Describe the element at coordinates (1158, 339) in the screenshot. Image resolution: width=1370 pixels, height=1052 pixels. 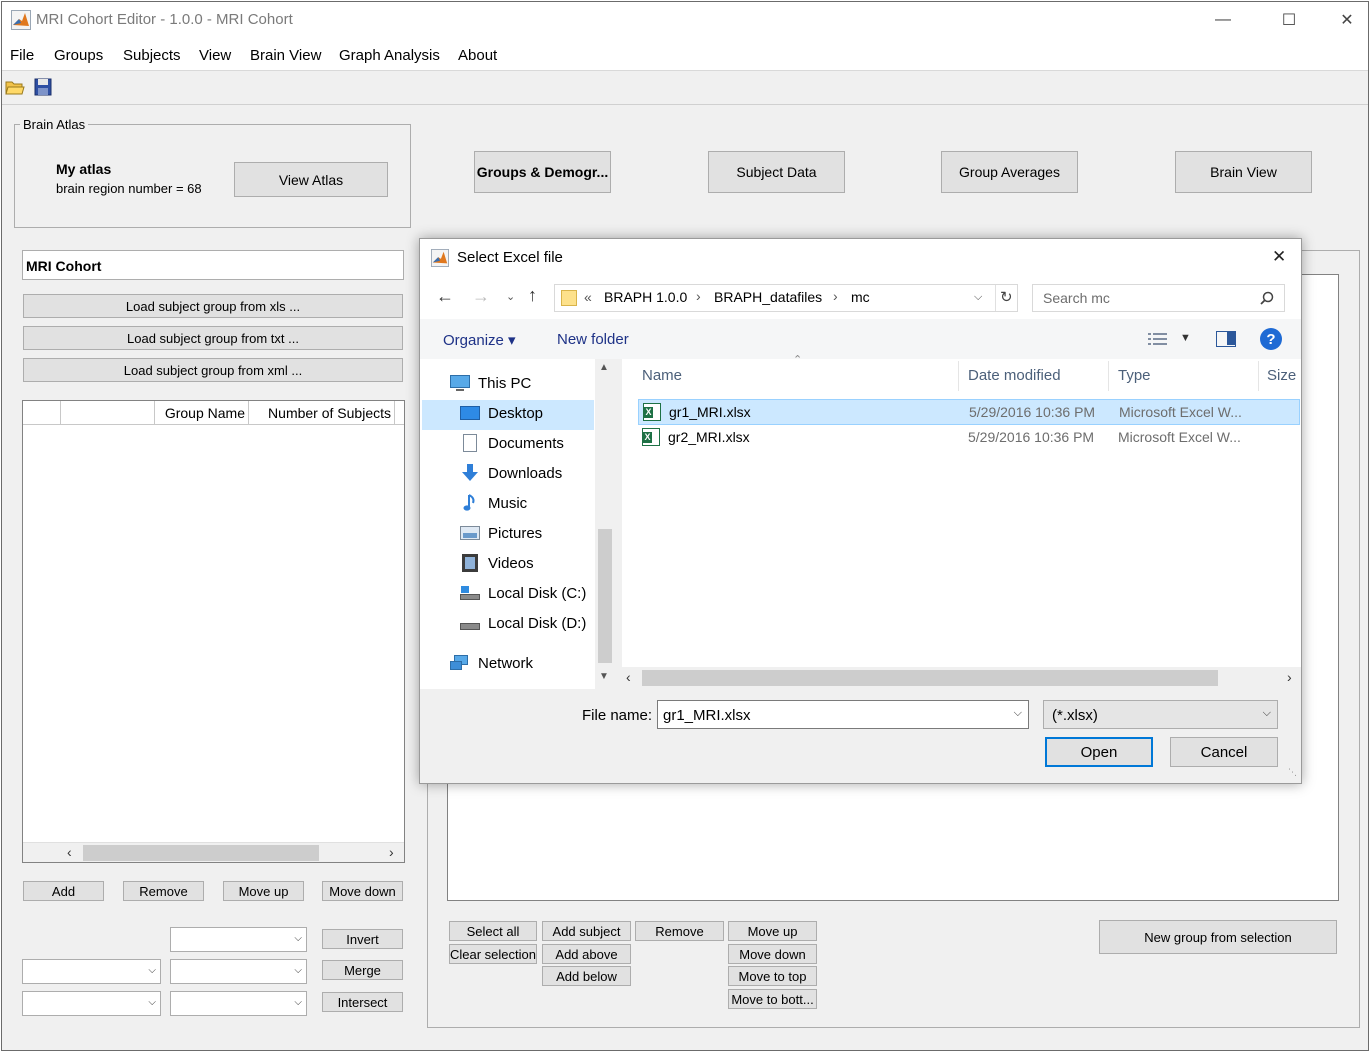
I see `view-options-icon` at that location.